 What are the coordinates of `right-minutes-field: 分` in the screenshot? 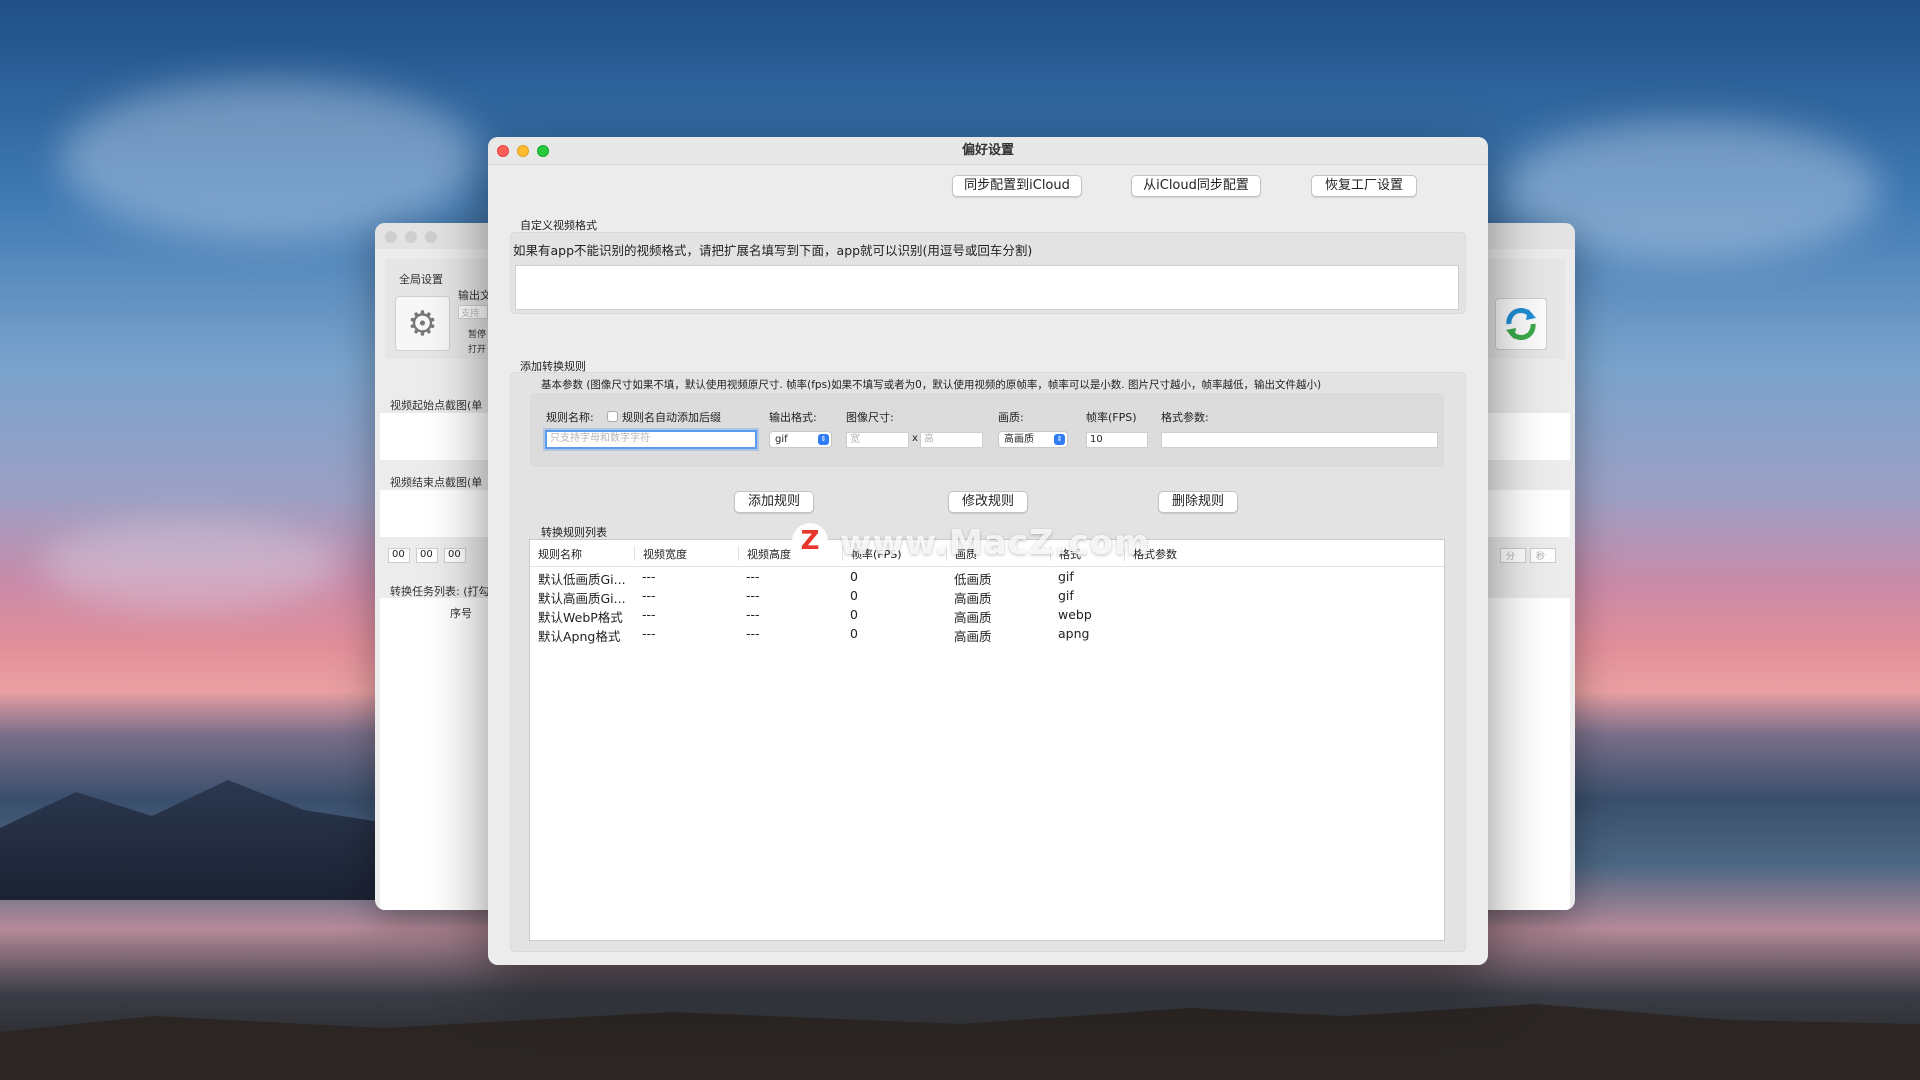 It's located at (1513, 555).